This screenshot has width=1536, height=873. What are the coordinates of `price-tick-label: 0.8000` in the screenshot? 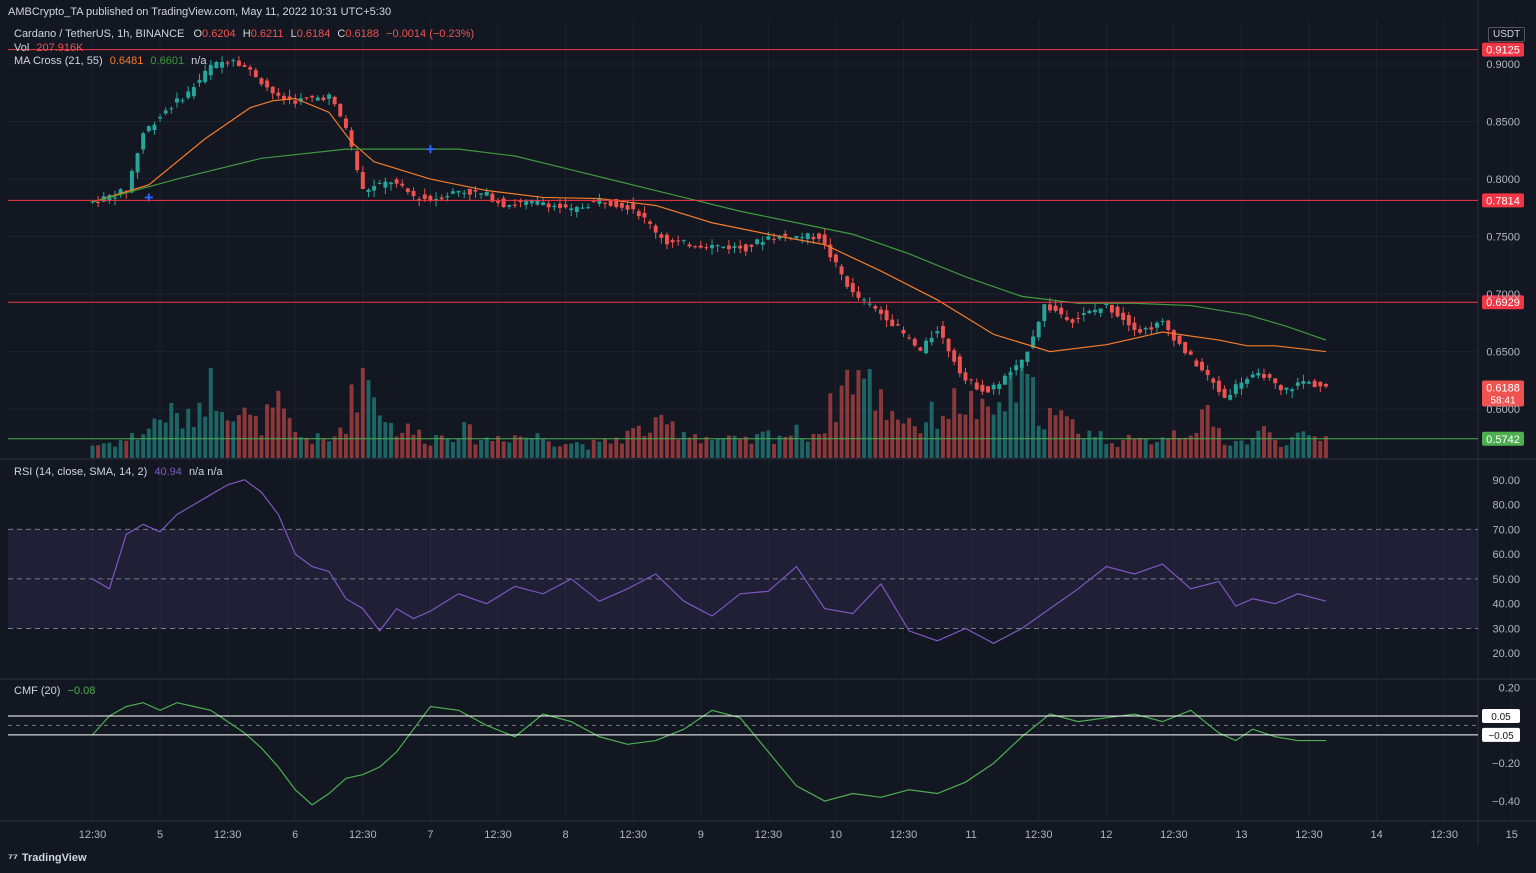 It's located at (1503, 180).